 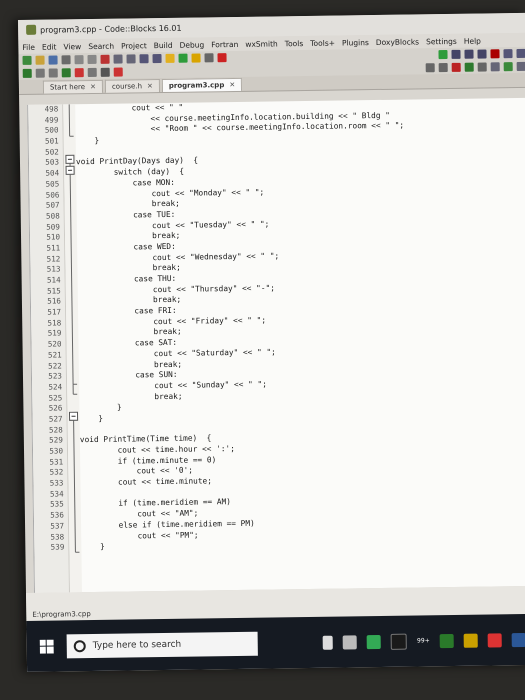 What do you see at coordinates (53, 60) in the screenshot?
I see `save-icon` at bounding box center [53, 60].